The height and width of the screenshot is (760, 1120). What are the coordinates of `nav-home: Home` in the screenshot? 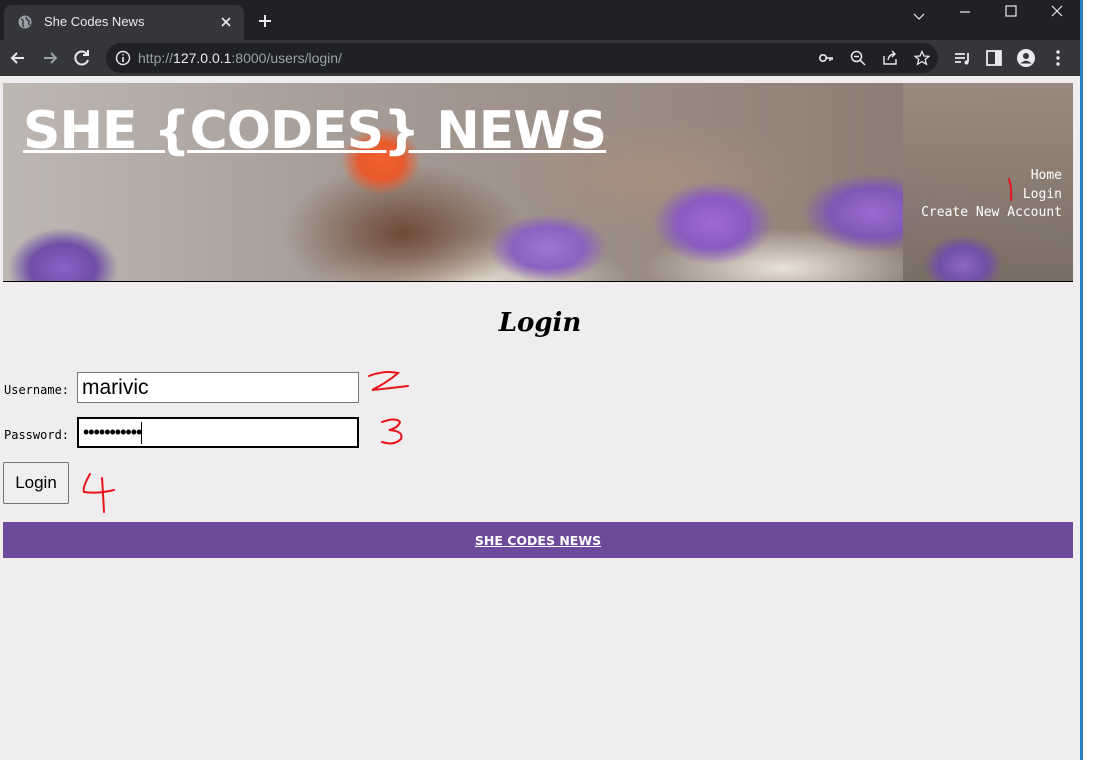 It's located at (991, 176).